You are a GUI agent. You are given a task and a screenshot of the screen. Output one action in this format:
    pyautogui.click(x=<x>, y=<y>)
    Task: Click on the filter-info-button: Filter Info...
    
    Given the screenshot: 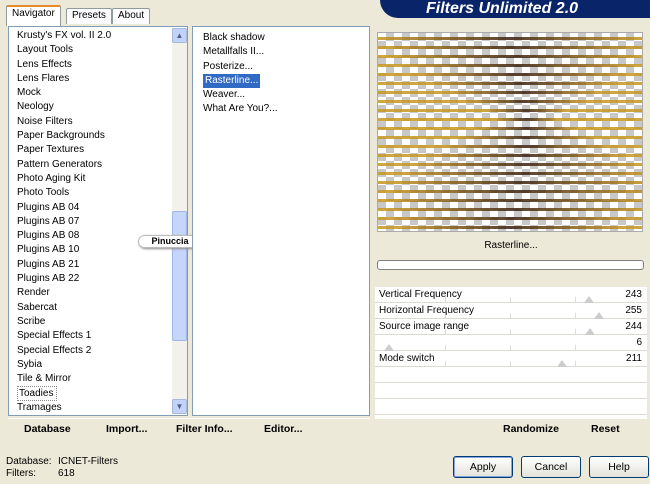 What is the action you would take?
    pyautogui.click(x=204, y=429)
    